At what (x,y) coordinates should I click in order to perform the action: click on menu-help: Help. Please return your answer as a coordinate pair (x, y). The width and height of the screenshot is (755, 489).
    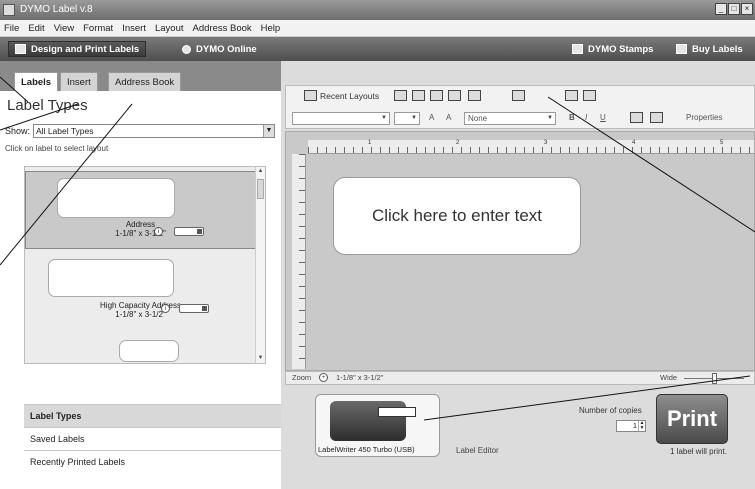
    Looking at the image, I should click on (271, 28).